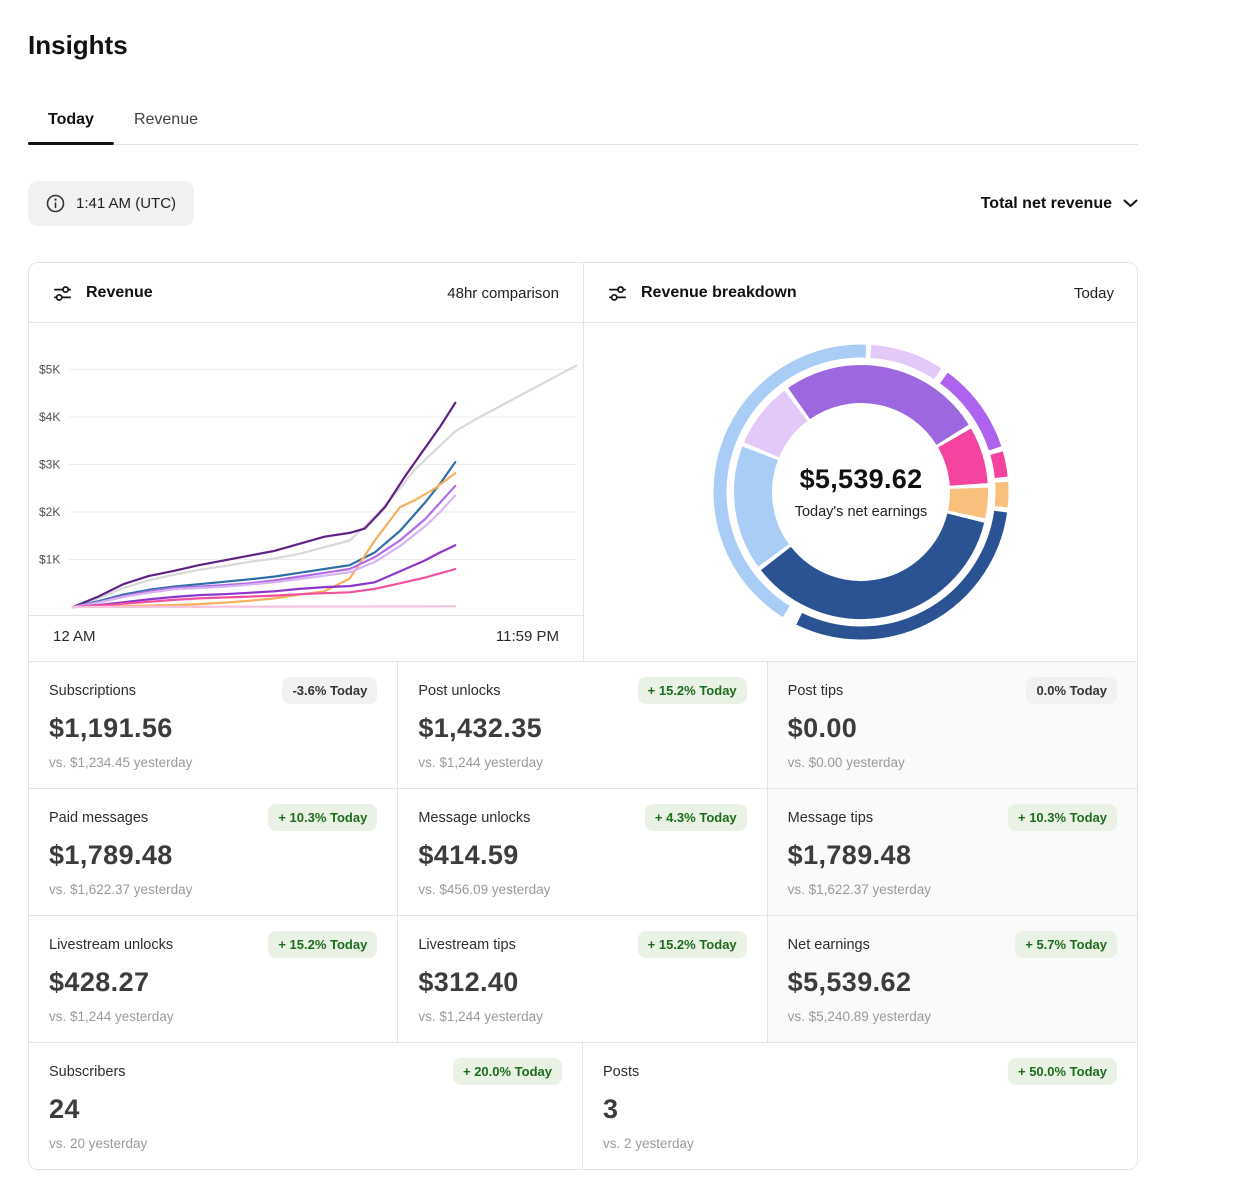 The height and width of the screenshot is (1180, 1260). I want to click on breakdown-card-title: Revenue breakdown, so click(702, 293).